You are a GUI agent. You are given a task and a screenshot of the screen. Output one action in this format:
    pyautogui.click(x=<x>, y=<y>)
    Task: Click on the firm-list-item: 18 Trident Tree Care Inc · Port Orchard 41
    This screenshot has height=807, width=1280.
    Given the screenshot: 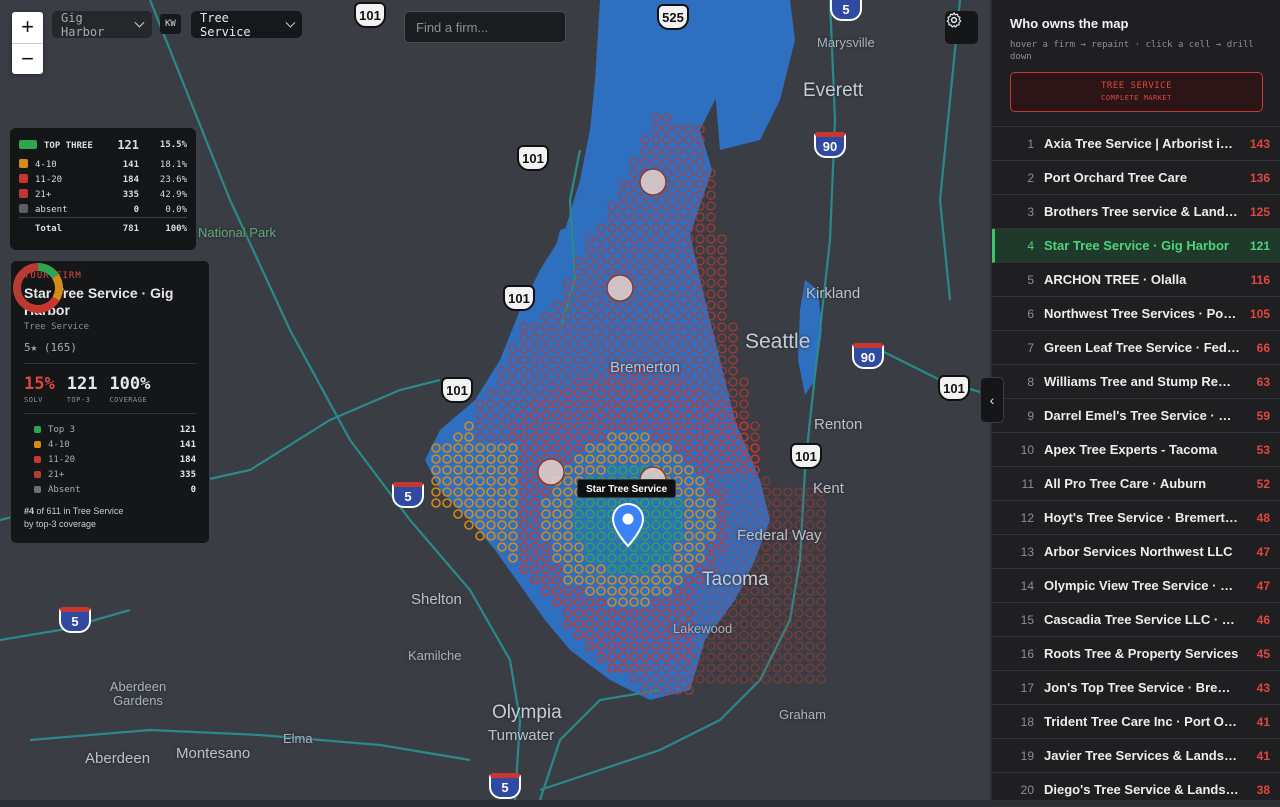 What is the action you would take?
    pyautogui.click(x=1136, y=722)
    